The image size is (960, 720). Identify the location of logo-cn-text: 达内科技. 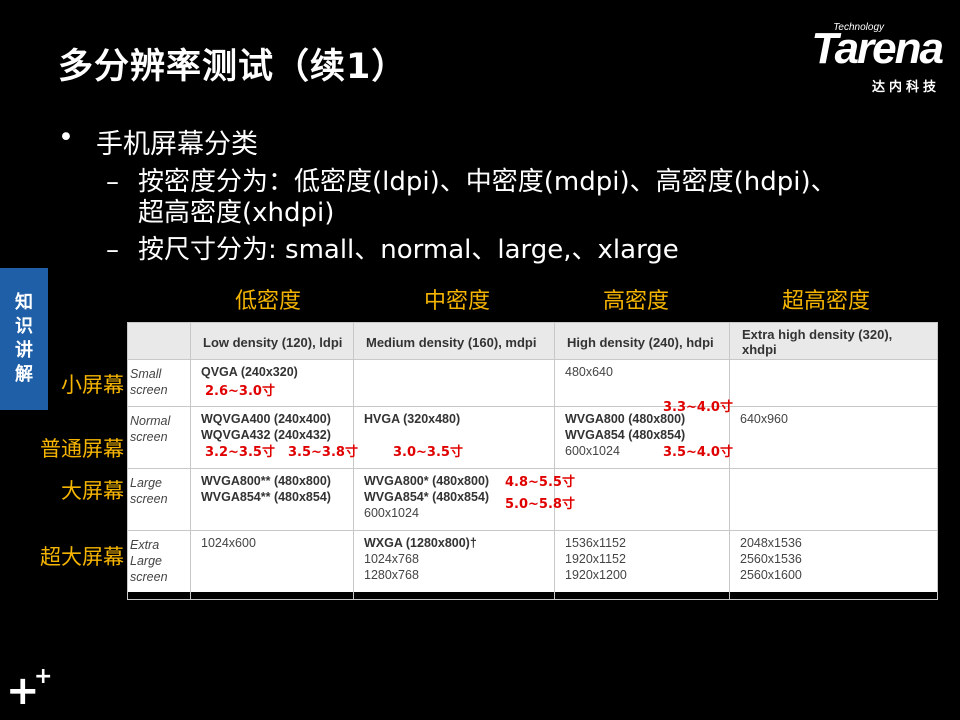
(905, 87).